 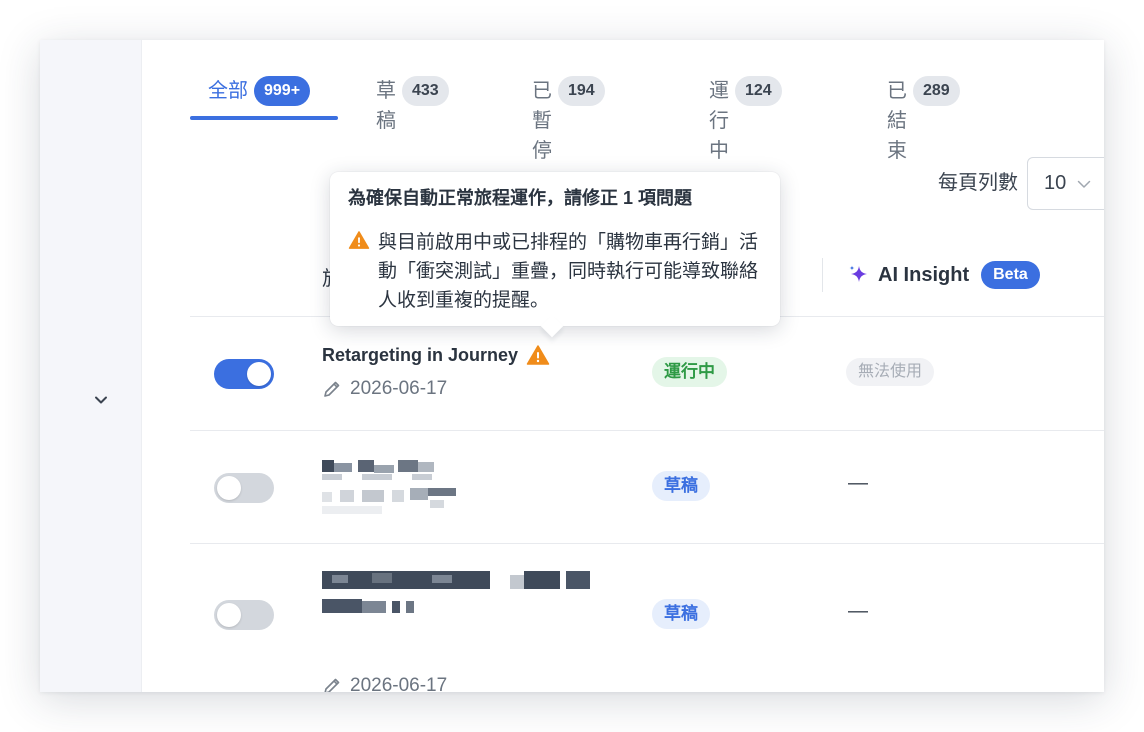 What do you see at coordinates (924, 274) in the screenshot?
I see `ai-insight-label: AI Insight` at bounding box center [924, 274].